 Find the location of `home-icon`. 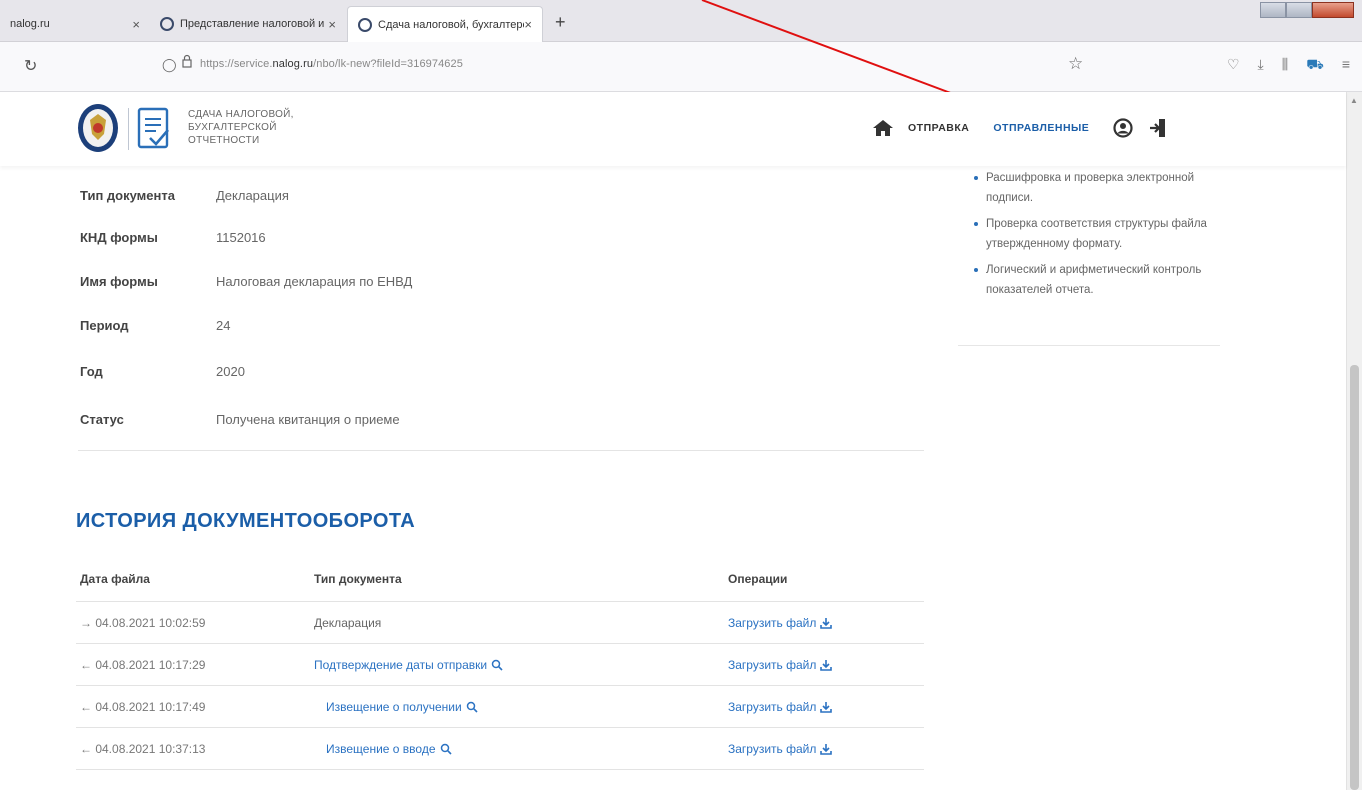

home-icon is located at coordinates (883, 128).